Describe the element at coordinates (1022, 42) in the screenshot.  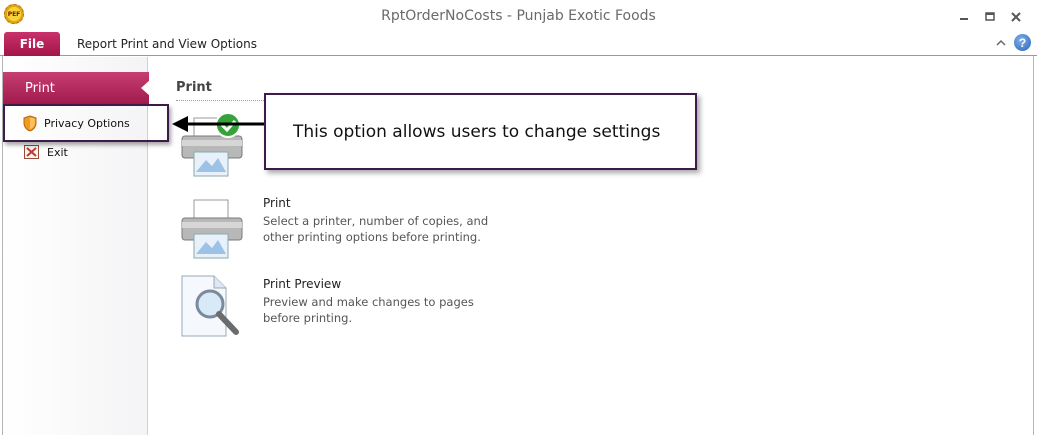
I see `help-icon: ?` at that location.